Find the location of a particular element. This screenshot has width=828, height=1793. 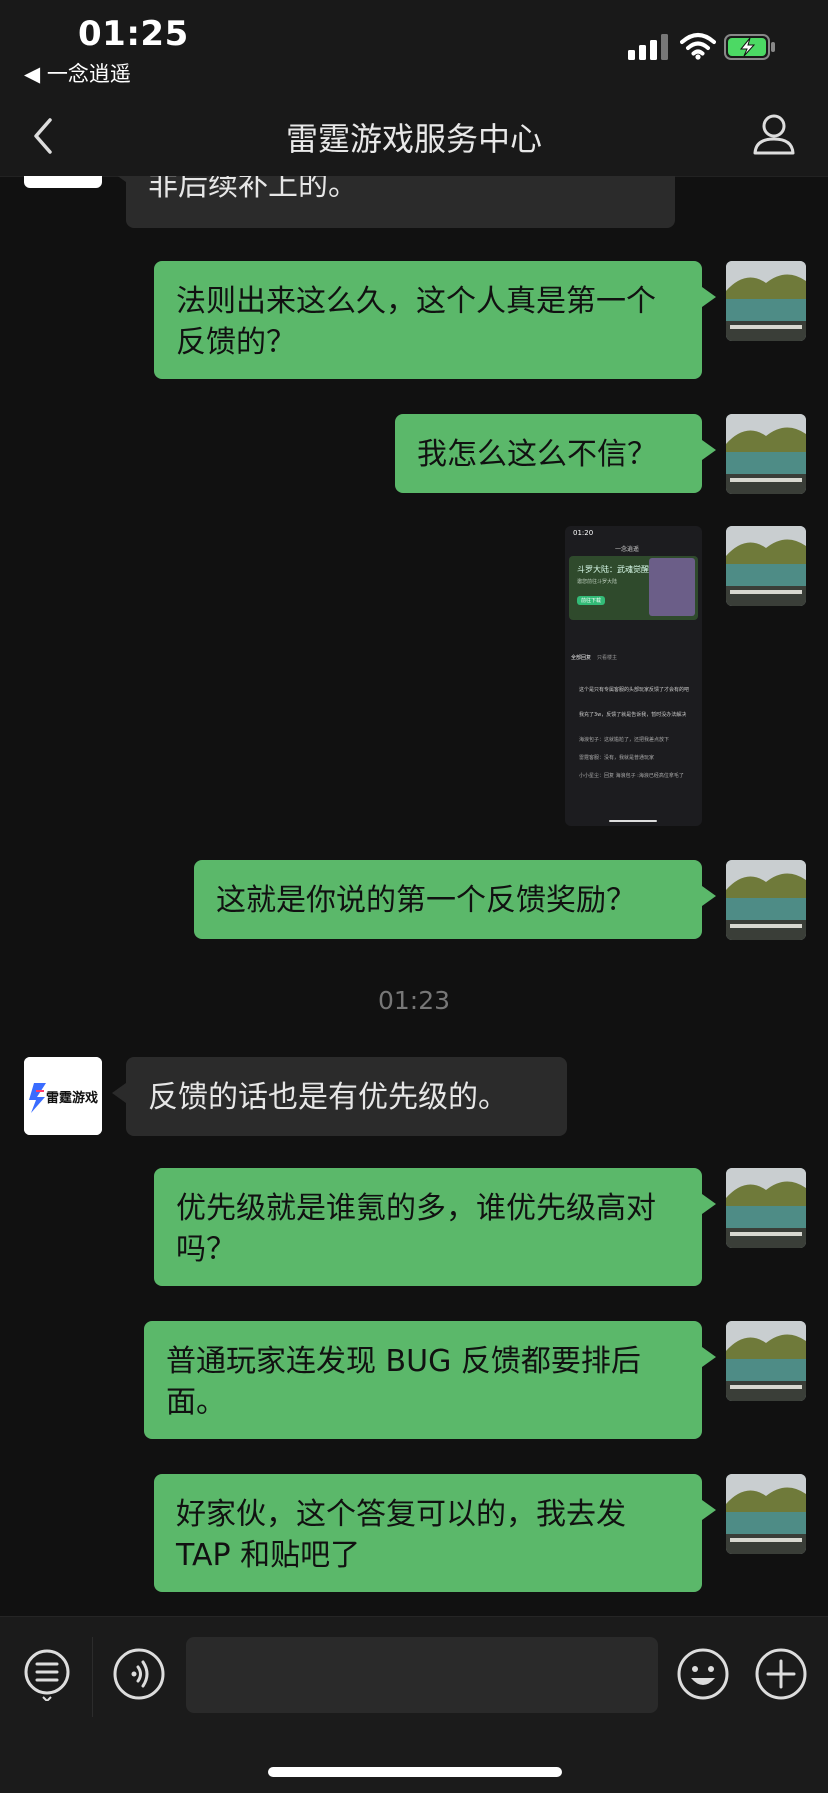

home-indicator is located at coordinates (415, 1772).